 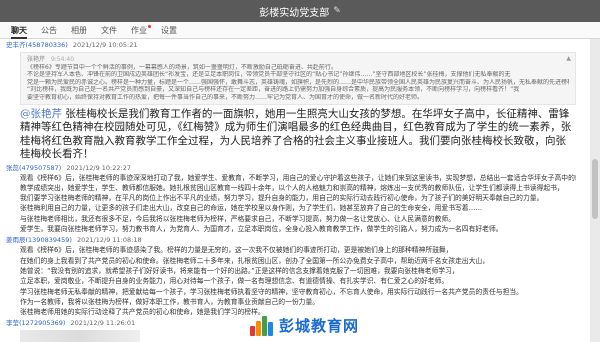 I want to click on tab-homework-label: 作业, so click(x=139, y=30).